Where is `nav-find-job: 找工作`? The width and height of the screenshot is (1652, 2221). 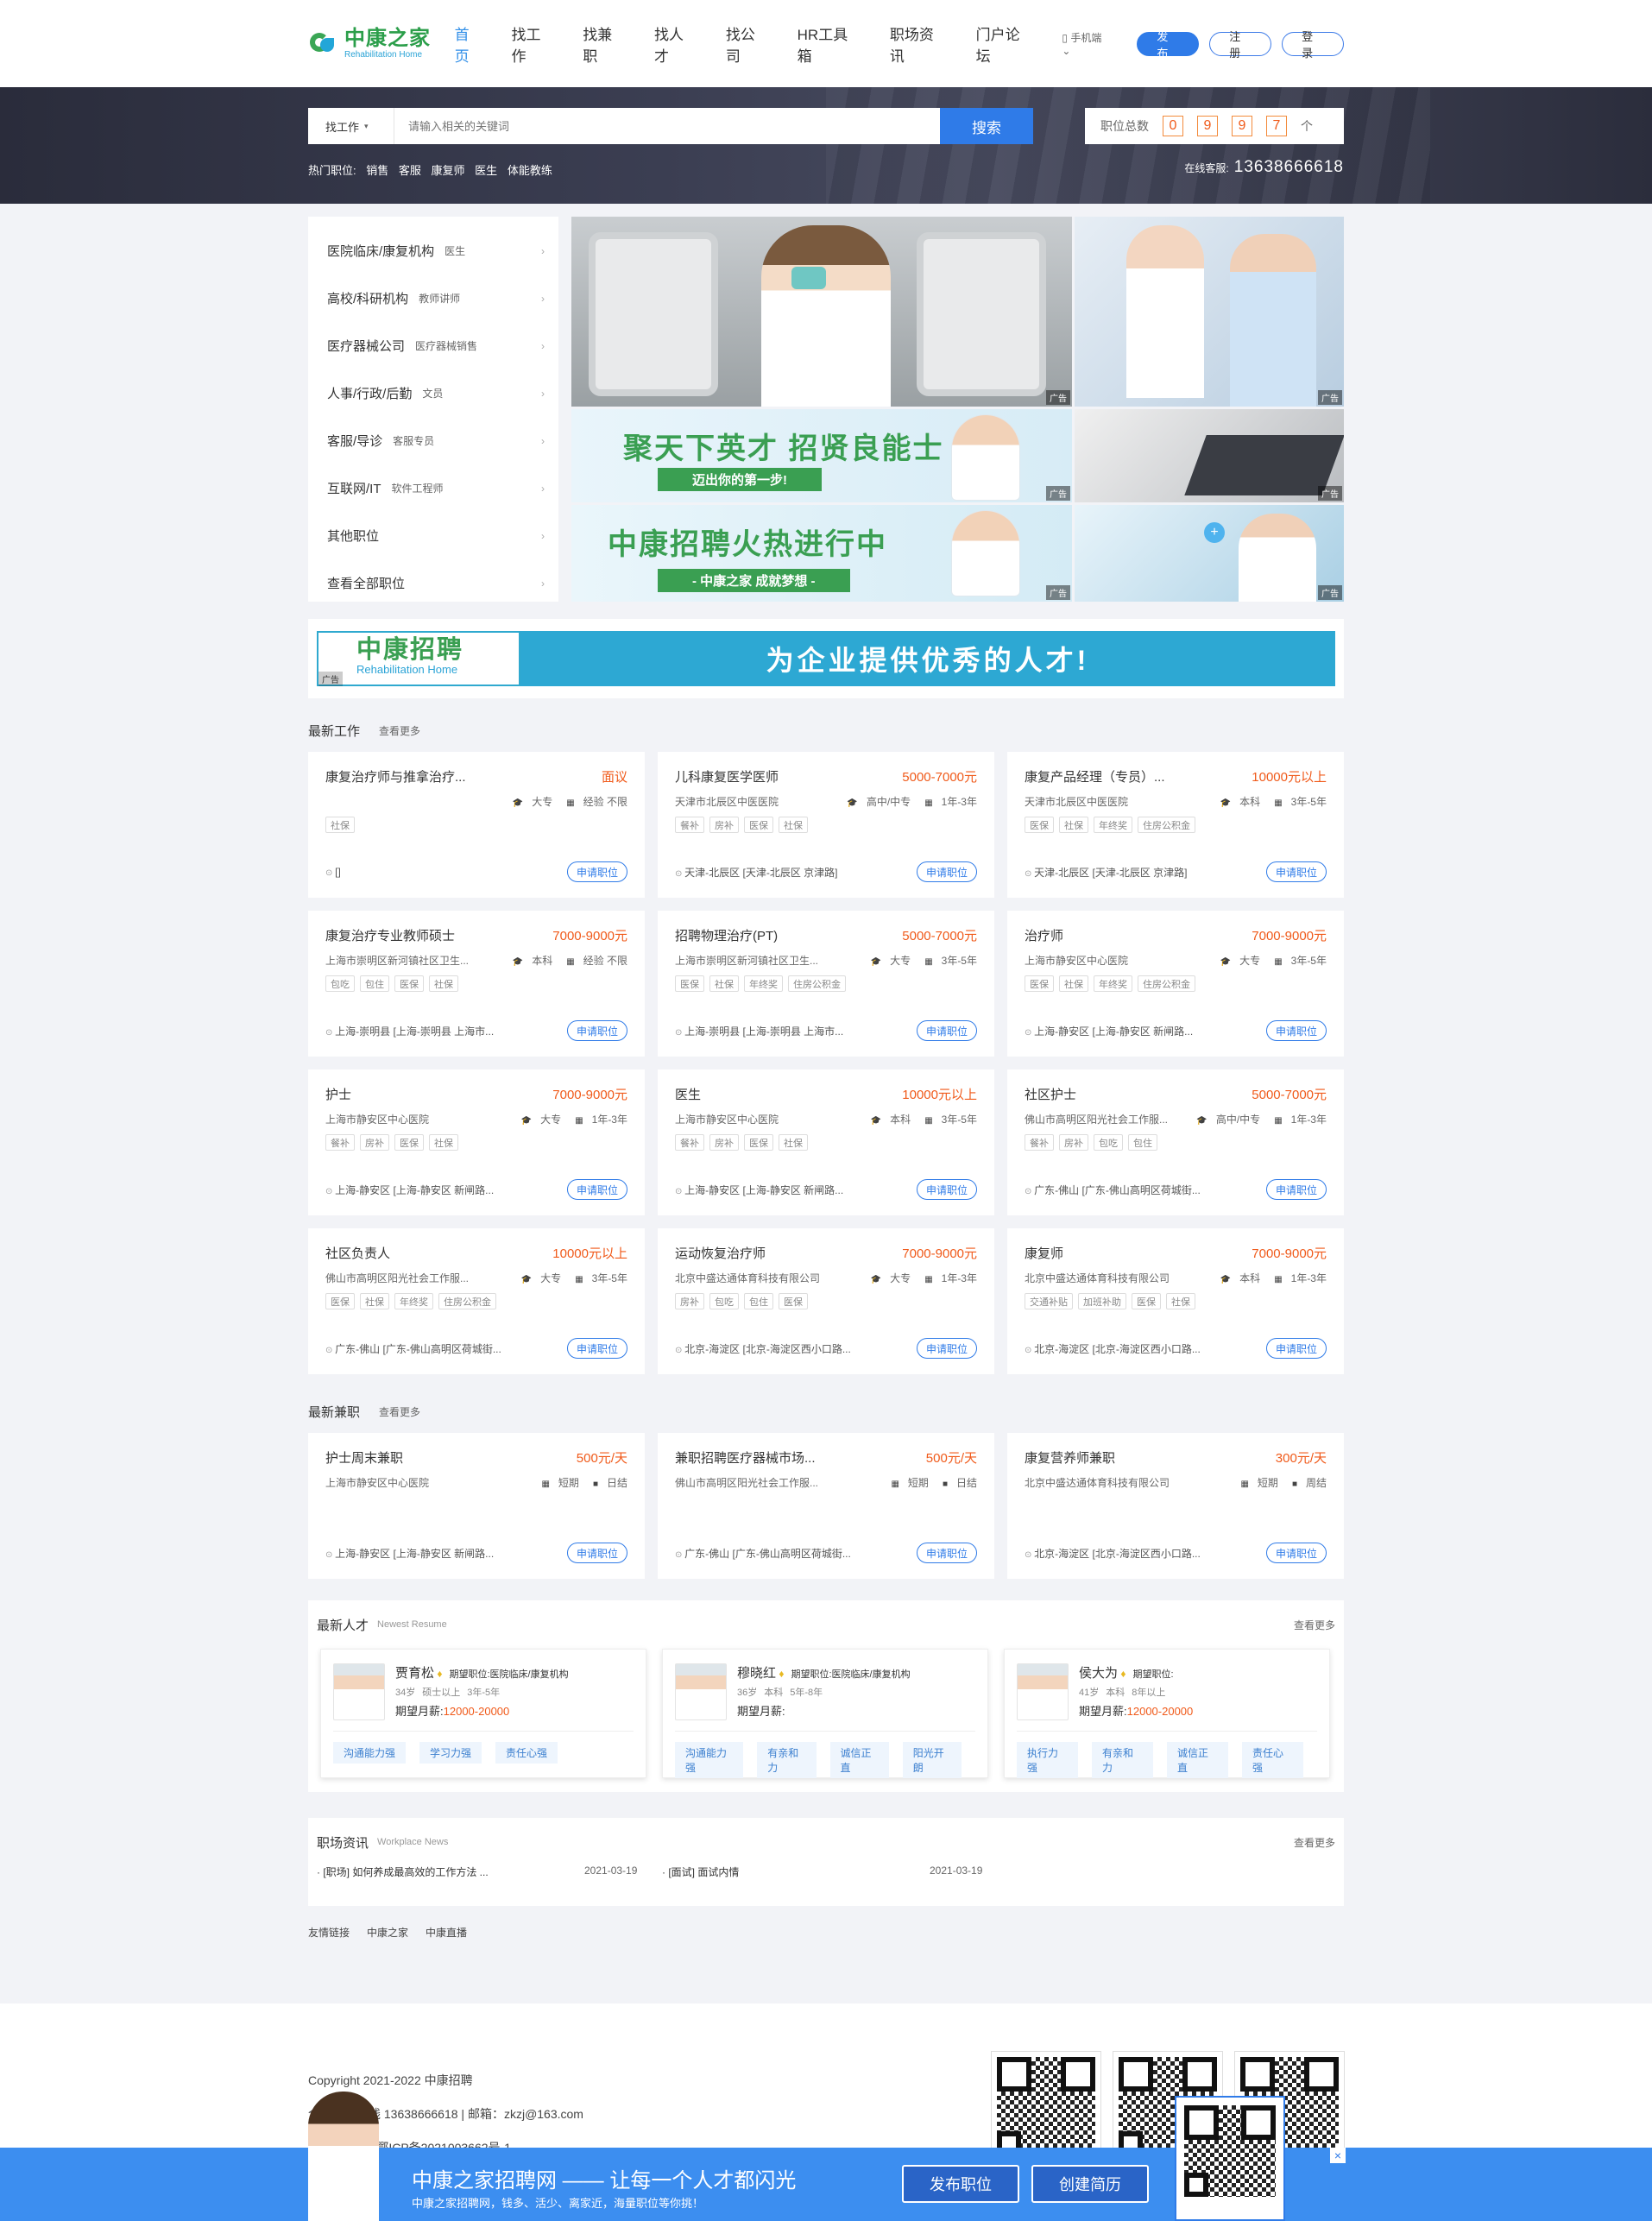
nav-find-job: 找工作 is located at coordinates (533, 44).